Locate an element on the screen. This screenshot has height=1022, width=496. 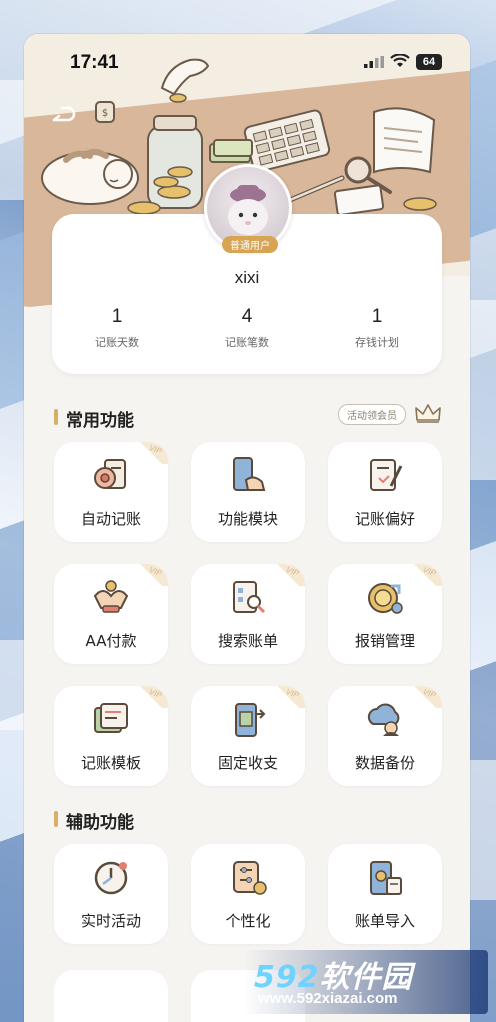
tile-data-backup: VIP 数据备份 is located at coordinates (385, 736).